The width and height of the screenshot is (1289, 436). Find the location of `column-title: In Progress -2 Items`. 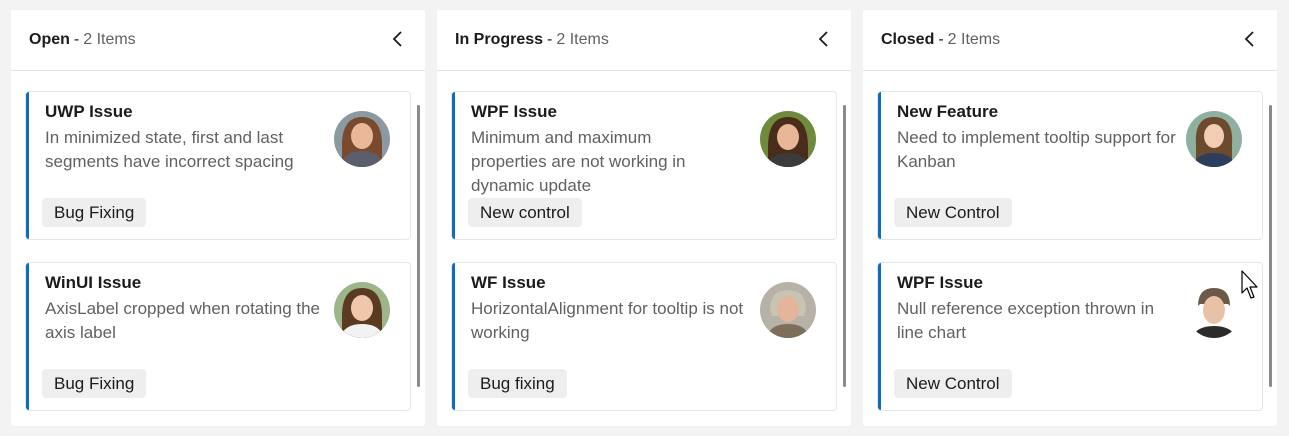

column-title: In Progress -2 Items is located at coordinates (532, 40).